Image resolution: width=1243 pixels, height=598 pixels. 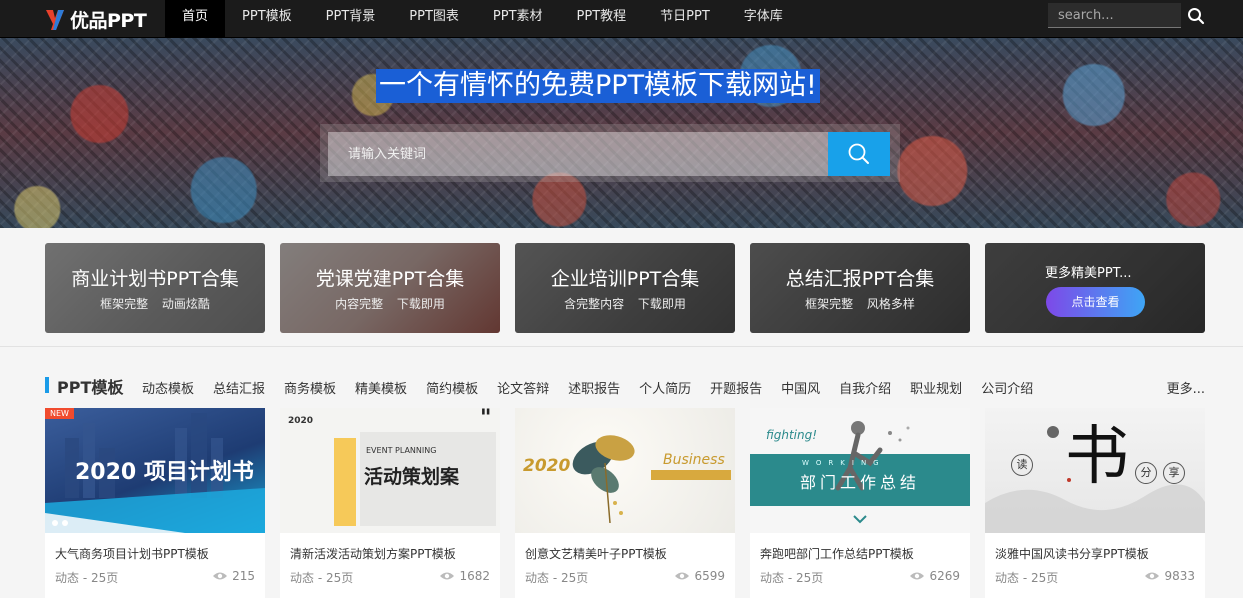 I want to click on tag-proposal: 开题报告, so click(x=736, y=387).